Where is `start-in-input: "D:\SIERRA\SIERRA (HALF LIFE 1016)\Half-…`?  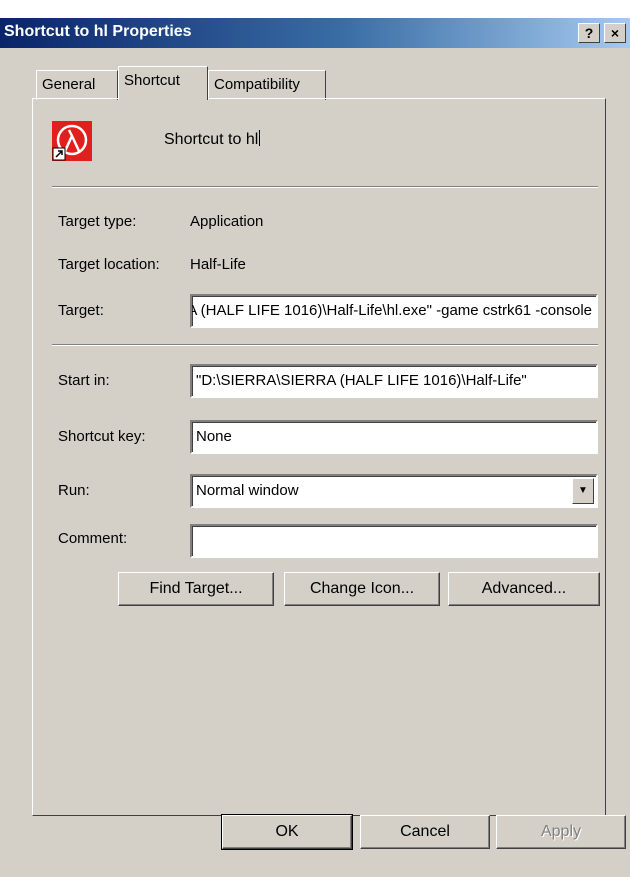
start-in-input: "D:\SIERRA\SIERRA (HALF LIFE 1016)\Half-… is located at coordinates (394, 381).